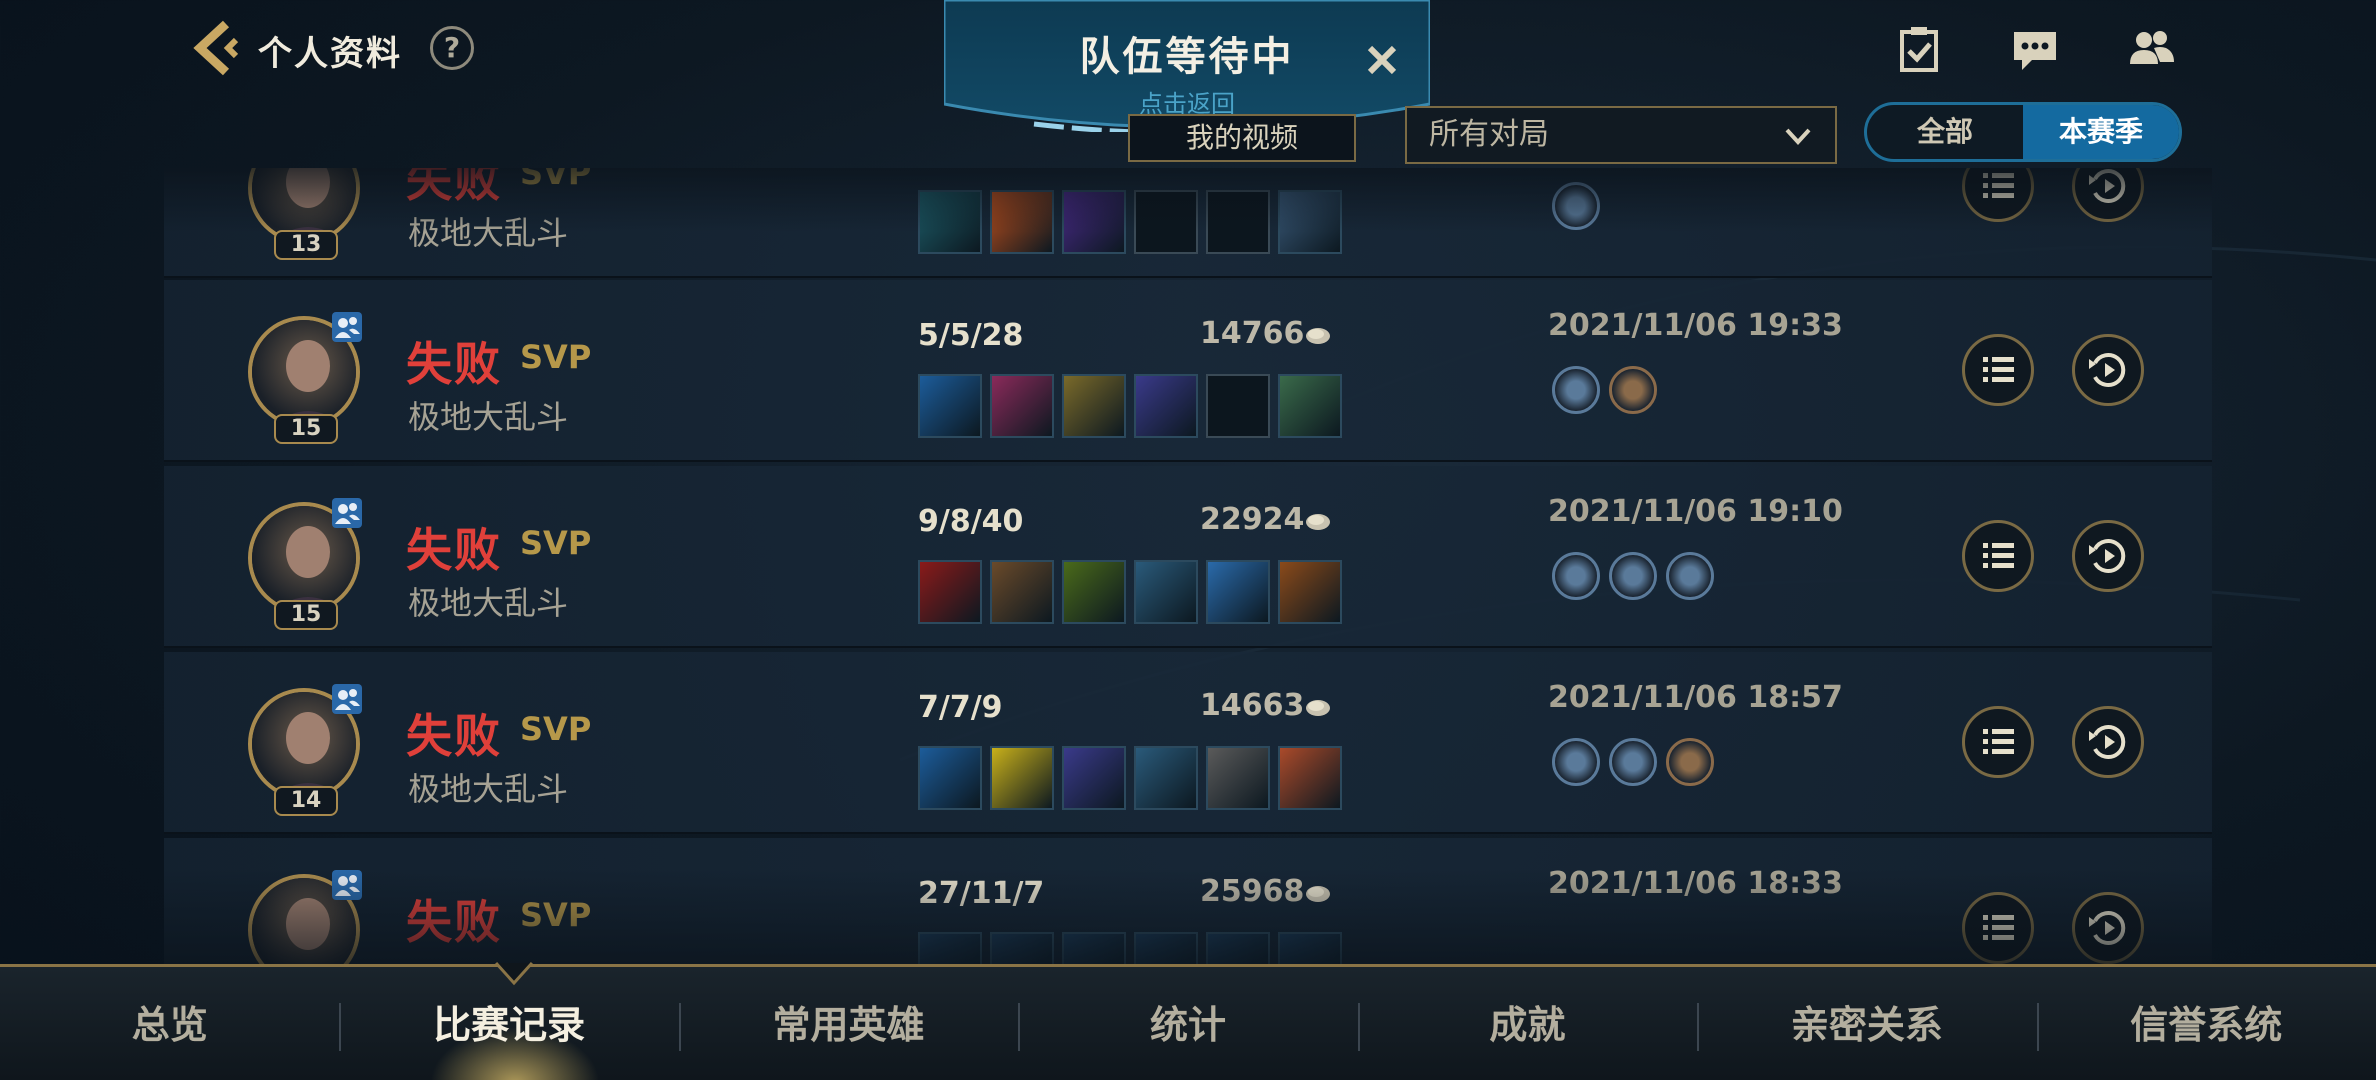  I want to click on page-title: 个人资料, so click(330, 54).